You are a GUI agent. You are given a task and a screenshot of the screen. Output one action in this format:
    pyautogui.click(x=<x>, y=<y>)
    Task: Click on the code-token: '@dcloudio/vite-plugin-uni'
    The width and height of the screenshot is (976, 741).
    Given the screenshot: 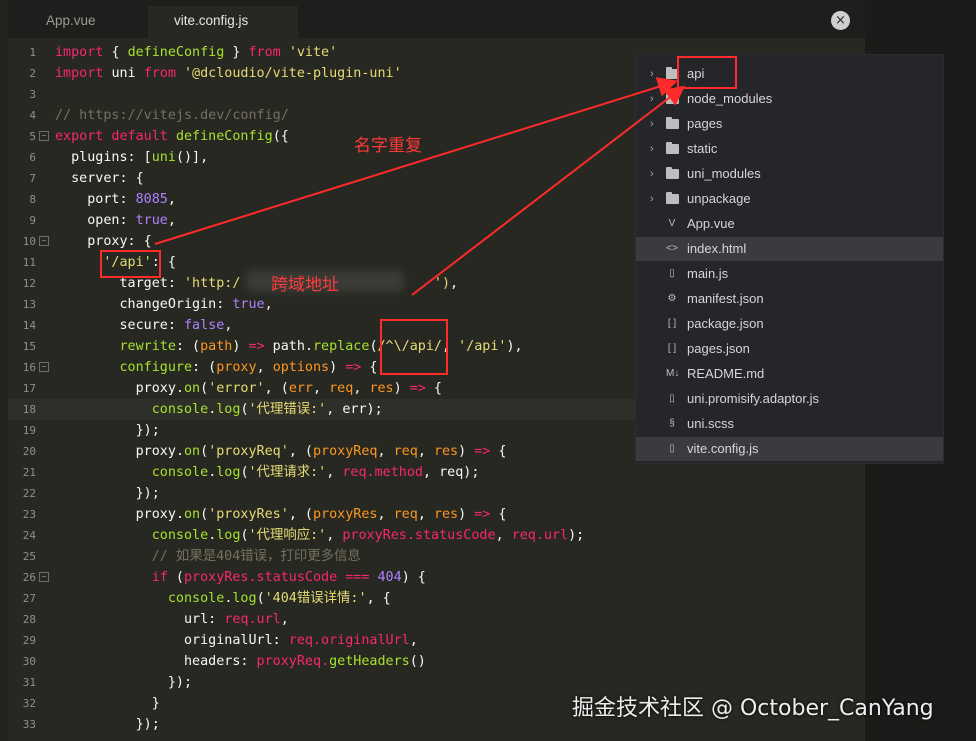 What is the action you would take?
    pyautogui.click(x=293, y=73)
    